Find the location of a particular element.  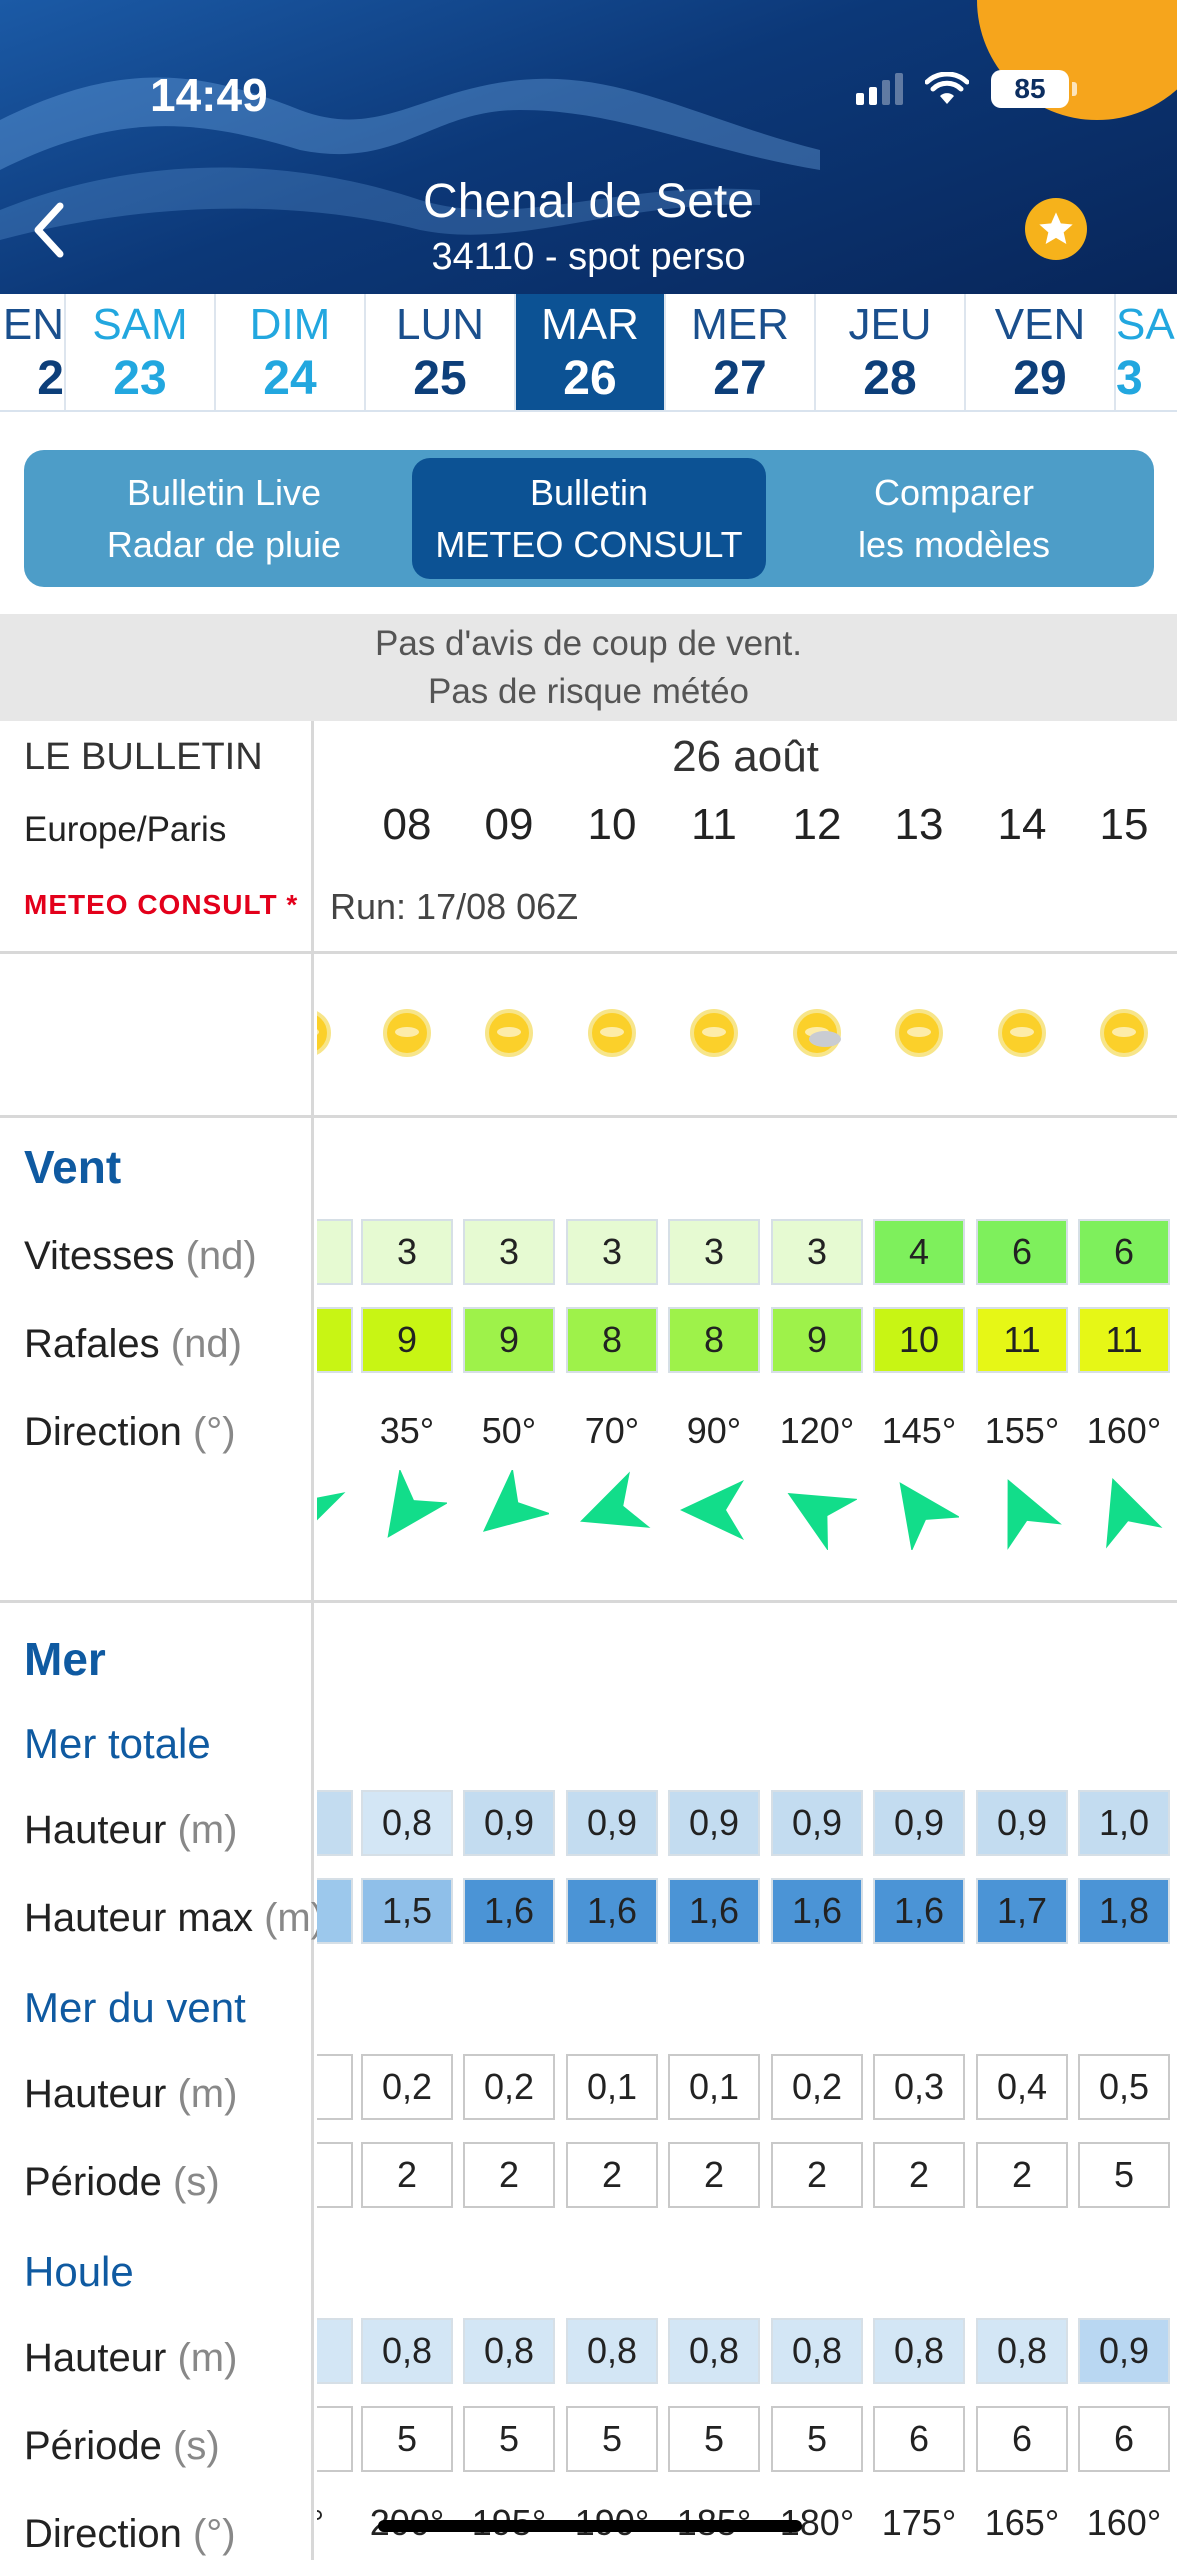

windsea-height-cell: 0,4 is located at coordinates (1022, 2087).